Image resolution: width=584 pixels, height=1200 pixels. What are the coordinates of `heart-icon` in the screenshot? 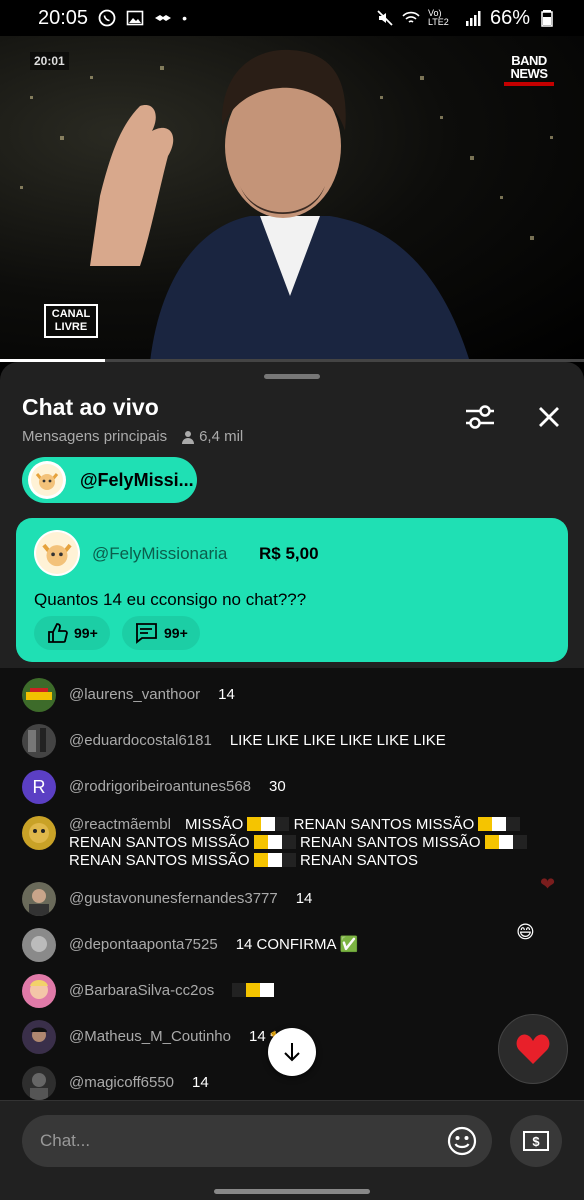 It's located at (533, 1049).